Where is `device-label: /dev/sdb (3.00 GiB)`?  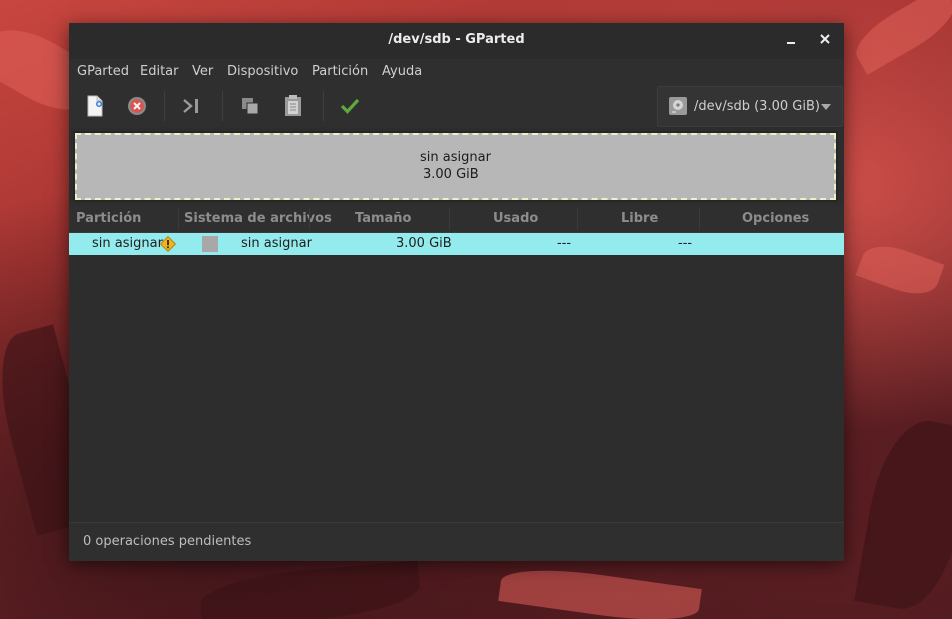
device-label: /dev/sdb (3.00 GiB) is located at coordinates (757, 106).